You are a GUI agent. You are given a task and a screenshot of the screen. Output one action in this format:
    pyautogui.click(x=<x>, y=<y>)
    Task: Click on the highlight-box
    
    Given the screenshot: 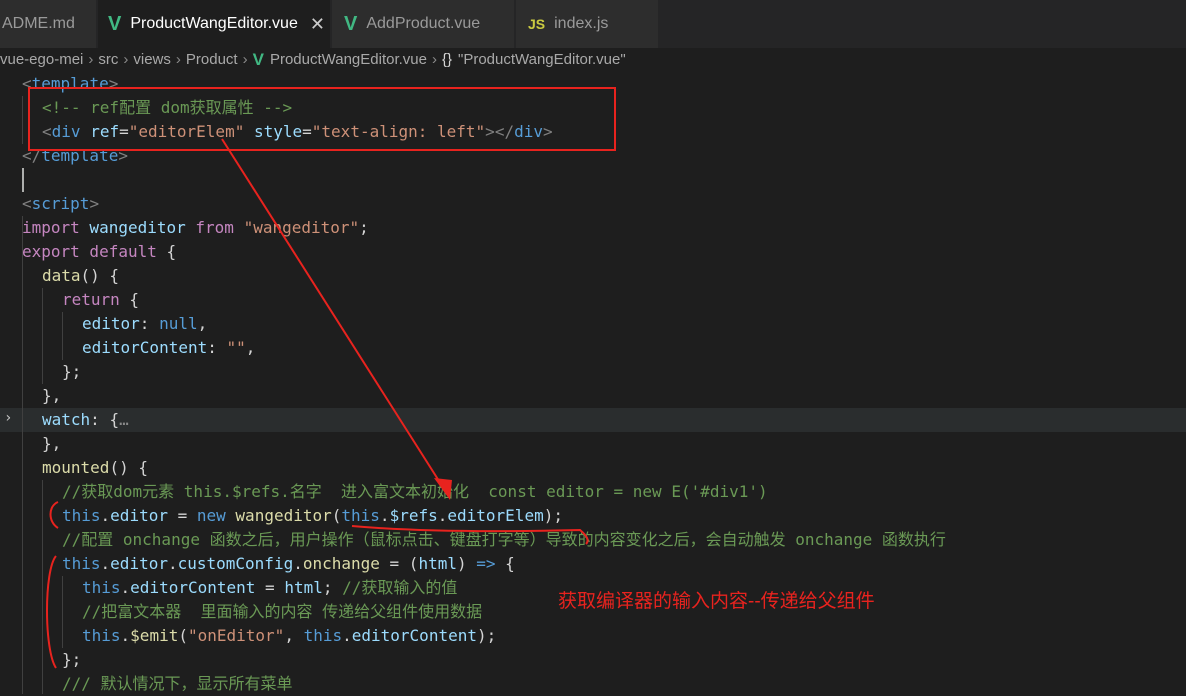 What is the action you would take?
    pyautogui.click(x=322, y=119)
    